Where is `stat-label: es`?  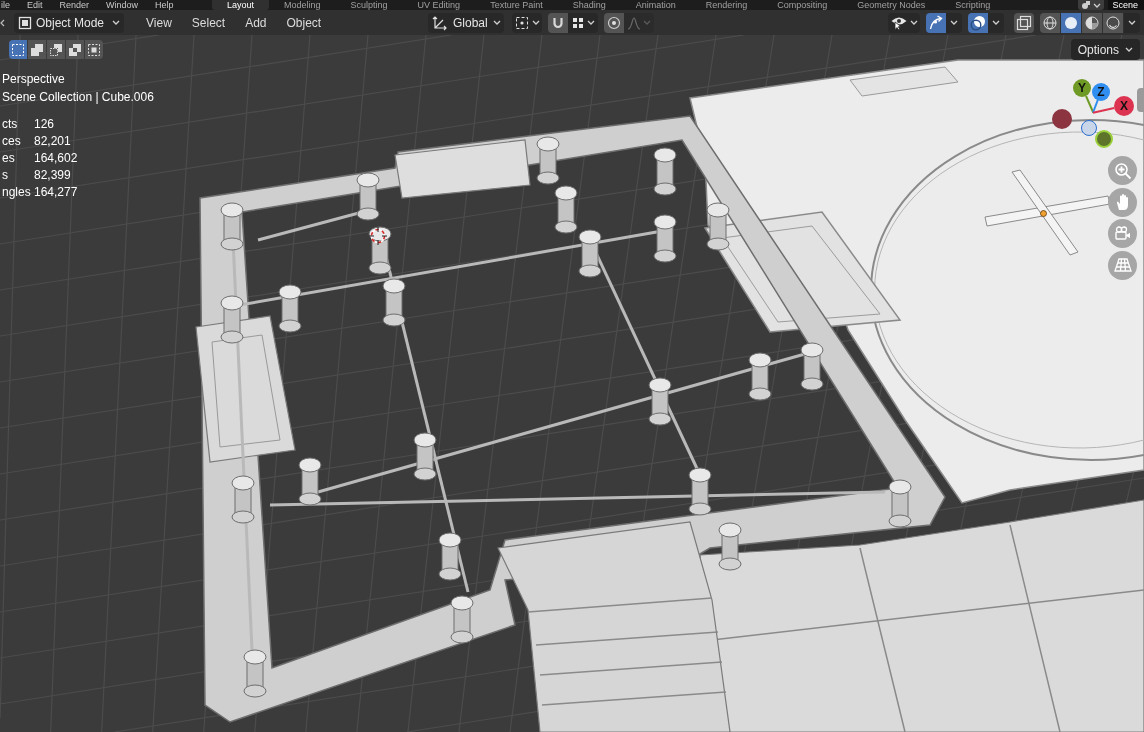 stat-label: es is located at coordinates (9, 158).